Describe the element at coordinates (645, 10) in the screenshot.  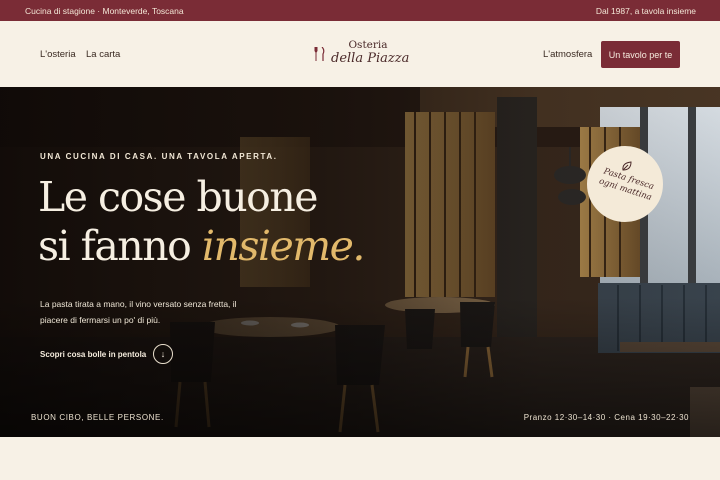
I see `topbar-since-text: Dal 1987, a tavola insieme` at that location.